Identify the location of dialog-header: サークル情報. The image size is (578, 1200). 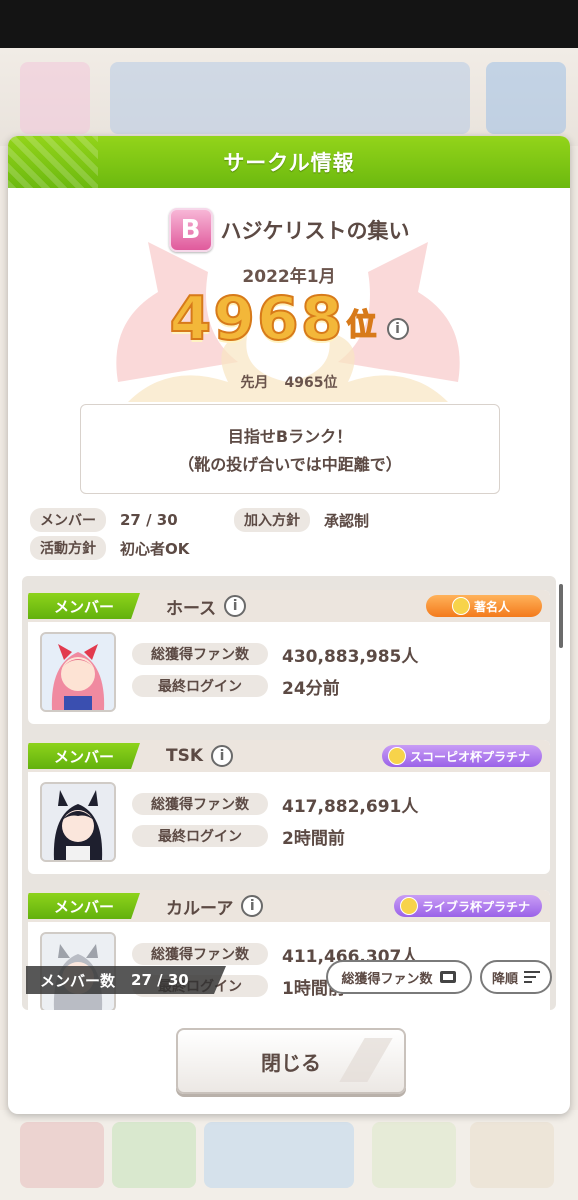
(289, 162).